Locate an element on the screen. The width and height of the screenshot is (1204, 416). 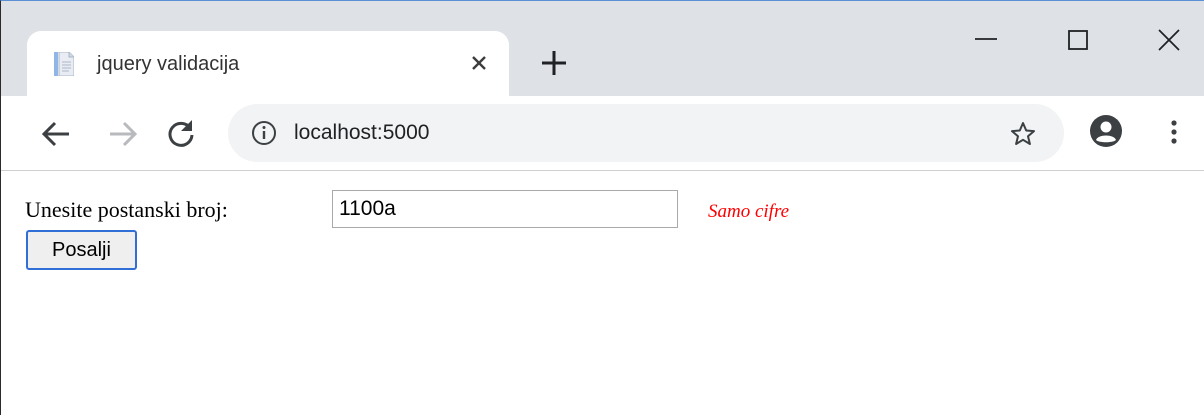
forward-arrow-icon is located at coordinates (122, 134).